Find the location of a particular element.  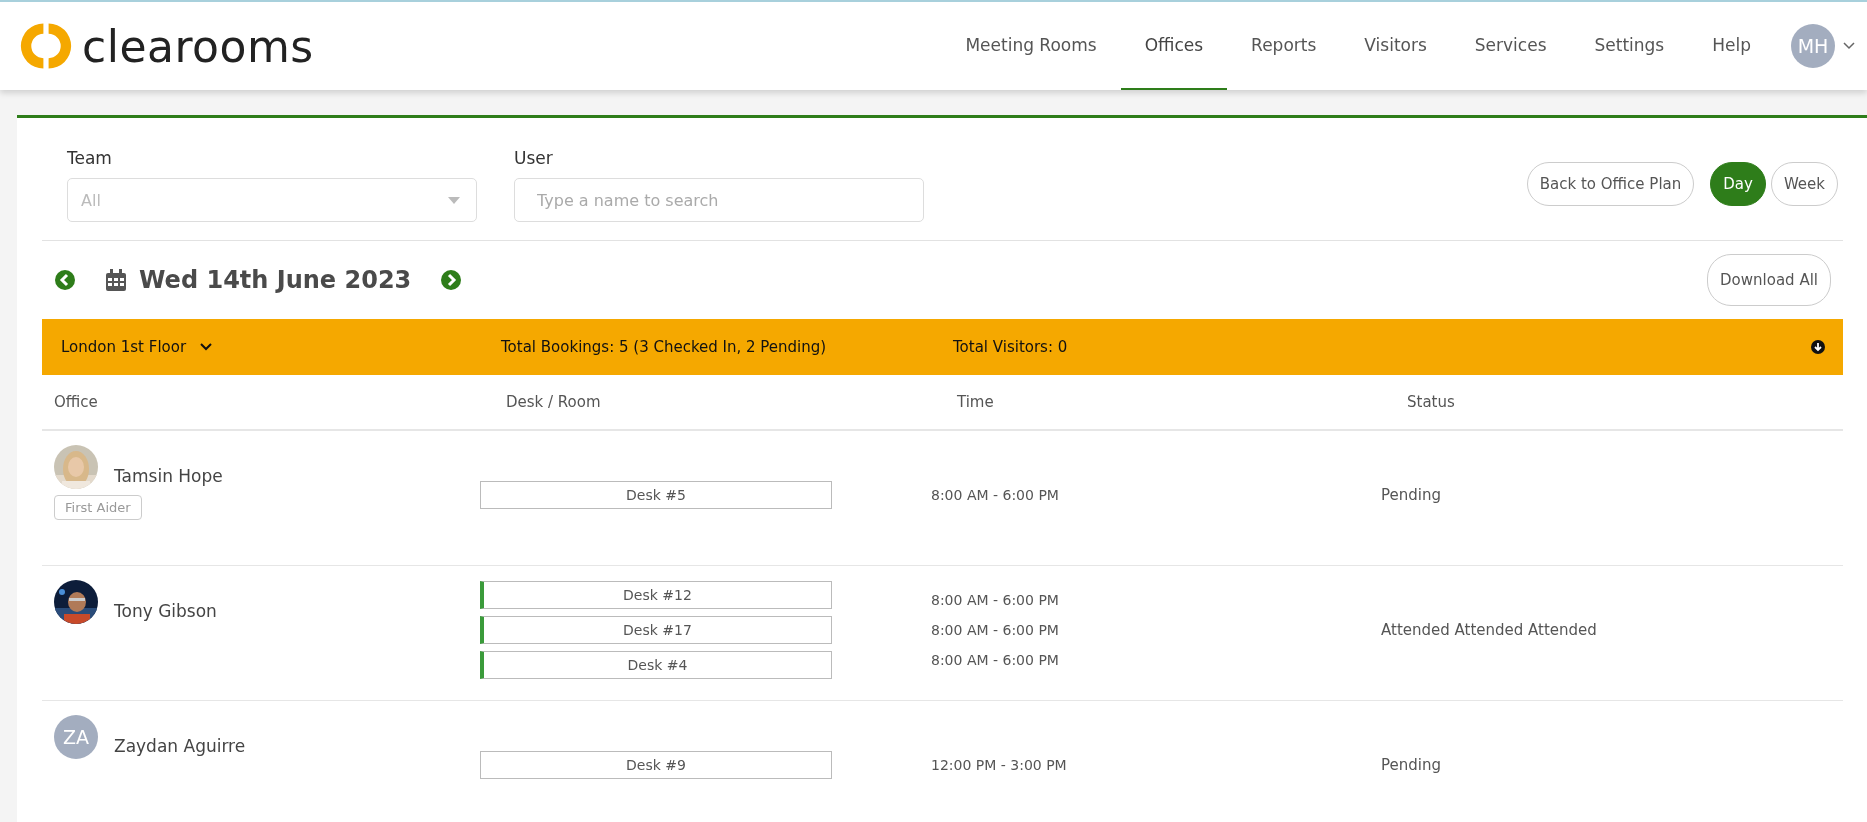

column-header: Office is located at coordinates (76, 402).